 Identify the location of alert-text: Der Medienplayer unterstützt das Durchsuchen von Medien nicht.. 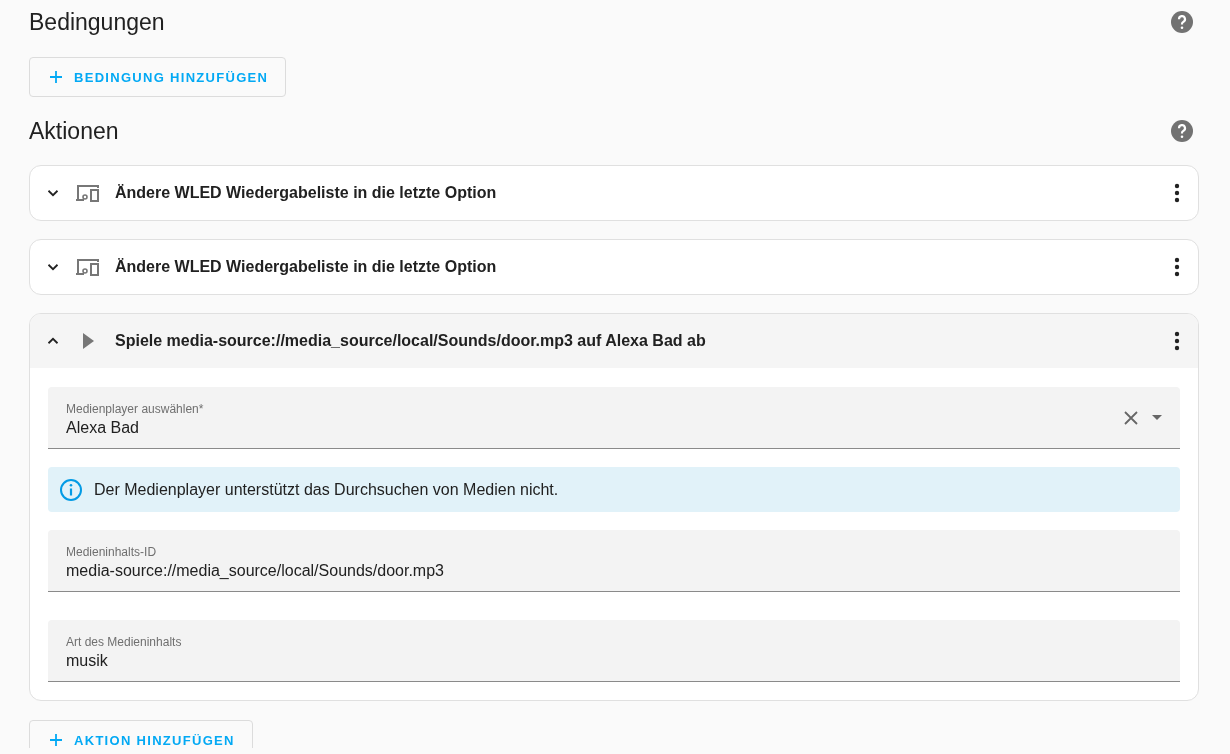
(326, 489).